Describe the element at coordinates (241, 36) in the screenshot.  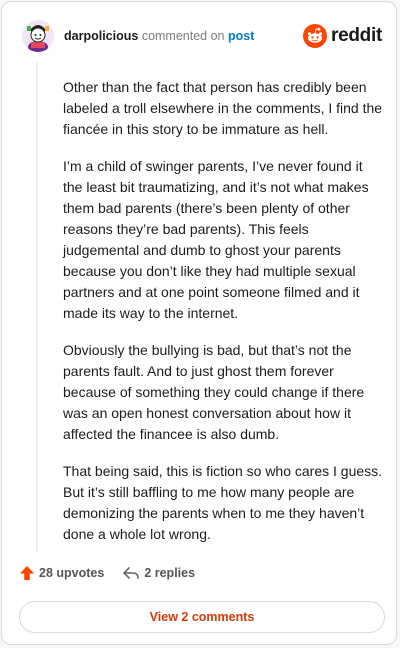
I see `post-link: post` at that location.